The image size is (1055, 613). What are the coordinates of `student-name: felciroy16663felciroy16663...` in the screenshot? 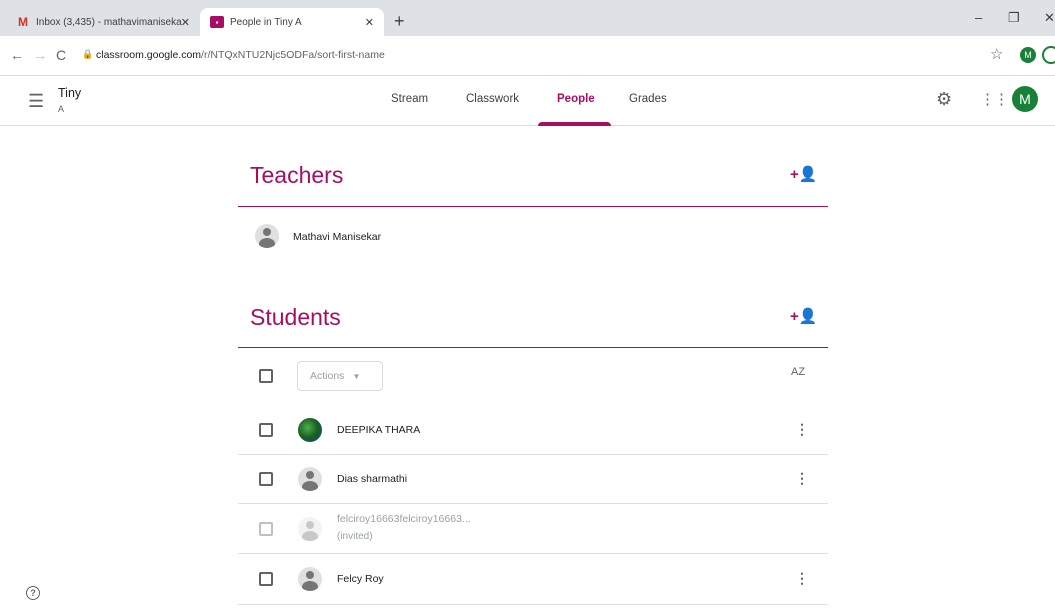 It's located at (404, 519).